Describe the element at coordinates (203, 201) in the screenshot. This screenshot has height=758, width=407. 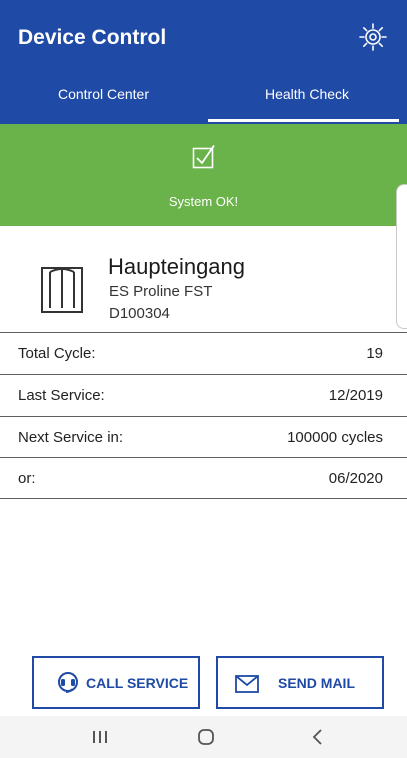
I see `status-text: System OK!` at that location.